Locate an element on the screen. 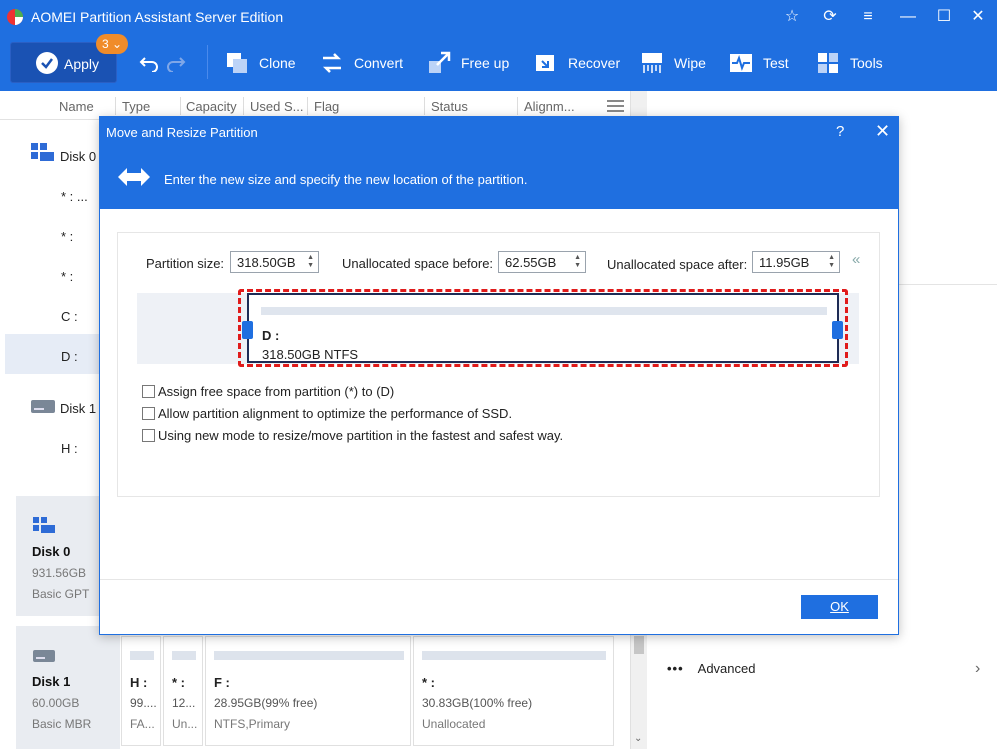 This screenshot has width=997, height=749. clone-label: Clone is located at coordinates (277, 63).